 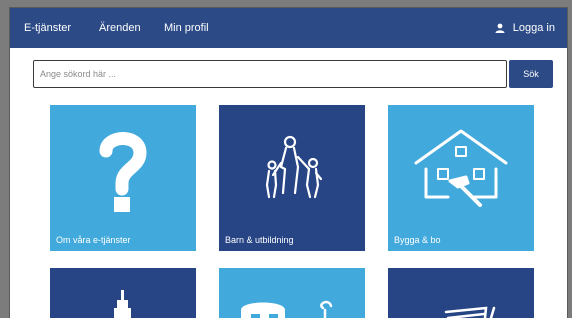 What do you see at coordinates (186, 28) in the screenshot?
I see `nav-min-profil: Min profil` at bounding box center [186, 28].